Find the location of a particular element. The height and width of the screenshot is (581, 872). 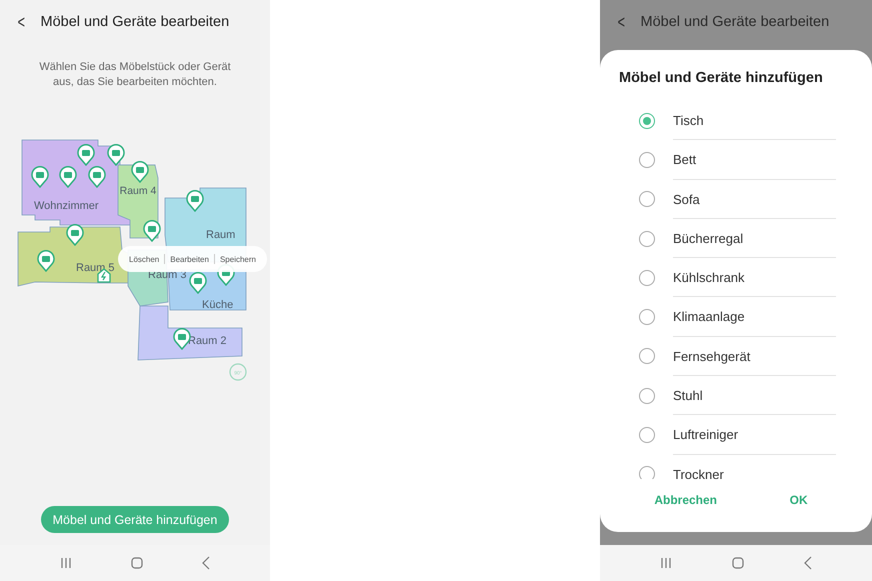

option-label: Luftreiniger is located at coordinates (754, 435).